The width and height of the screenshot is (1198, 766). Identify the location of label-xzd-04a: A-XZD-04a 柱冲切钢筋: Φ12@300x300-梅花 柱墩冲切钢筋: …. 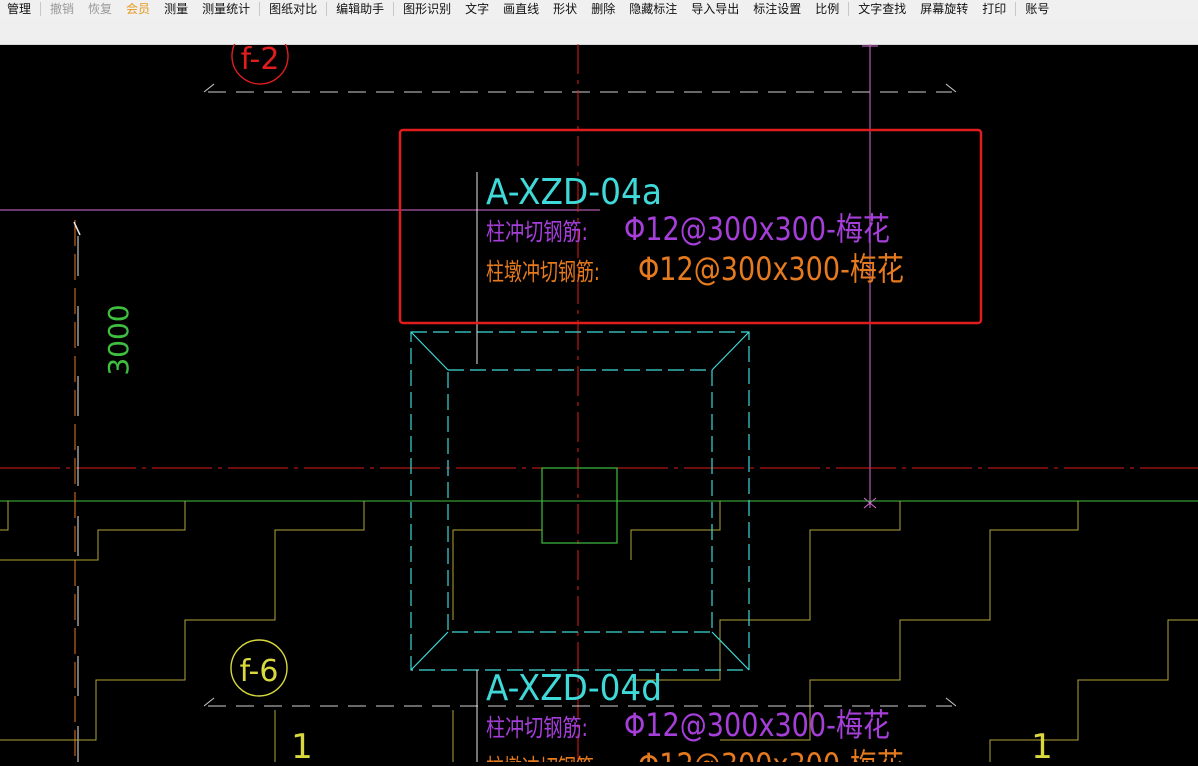
(695, 230).